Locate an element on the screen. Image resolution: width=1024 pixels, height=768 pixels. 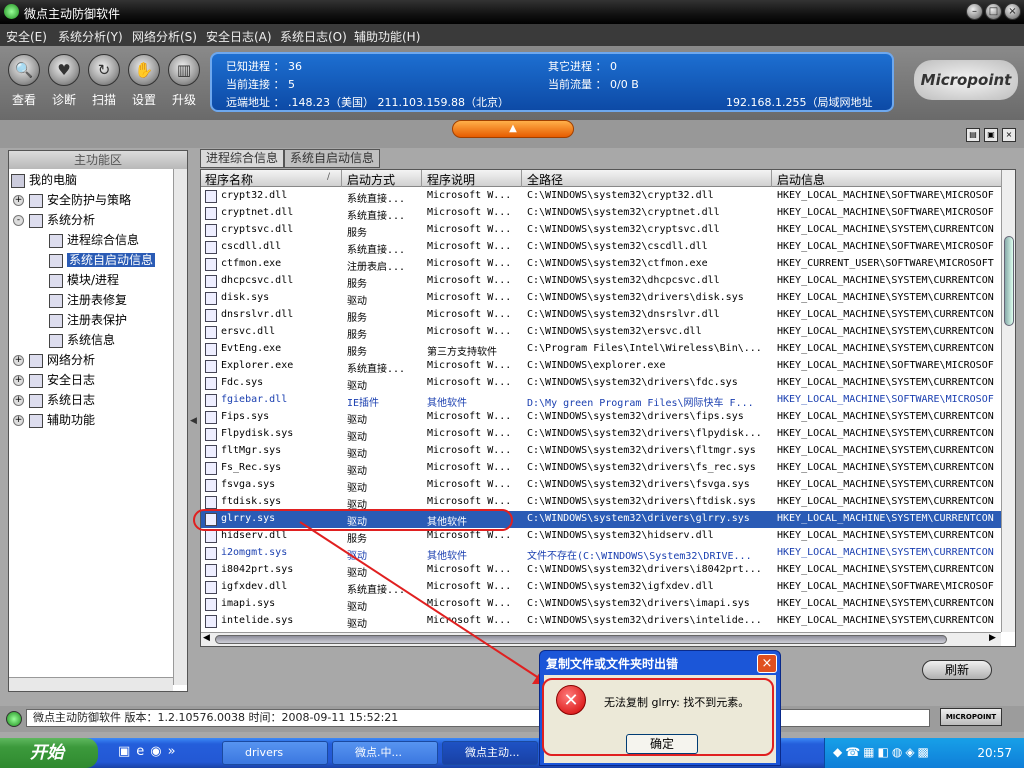
quicklaunch: ▣e◉» is located at coordinates (150, 751).